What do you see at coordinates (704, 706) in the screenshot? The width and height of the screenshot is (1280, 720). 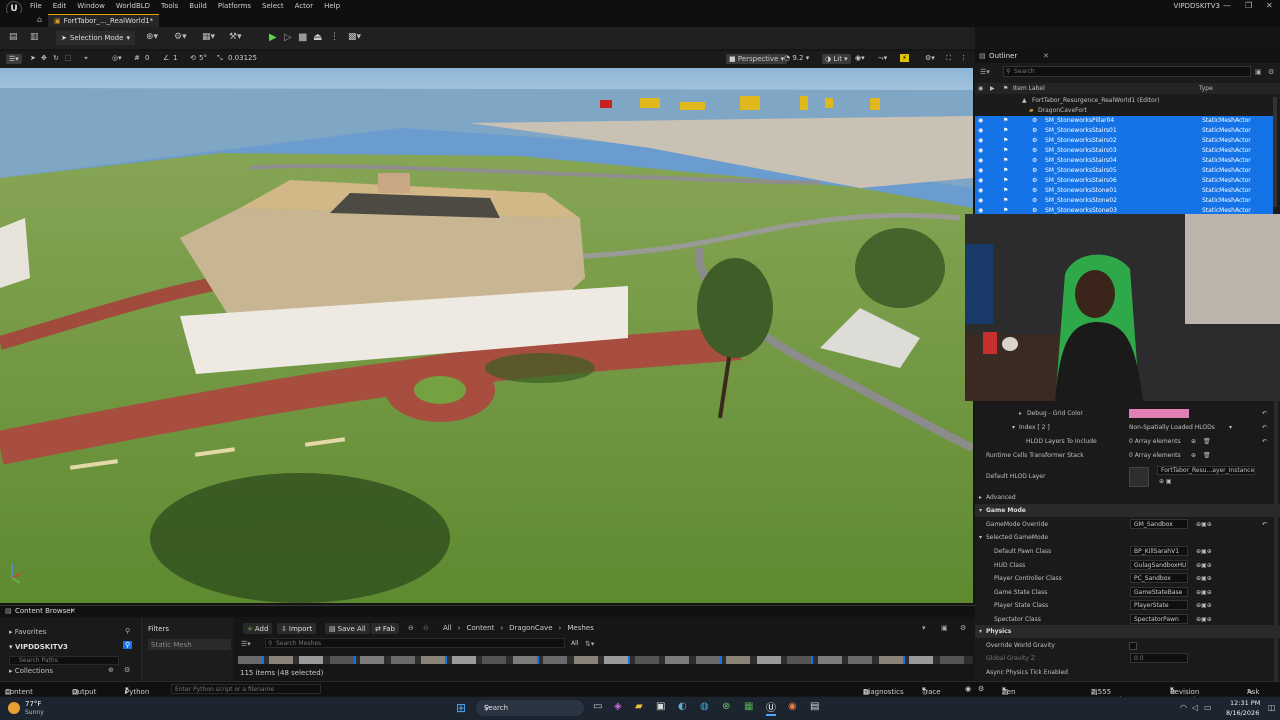 I see `edge-icon: ◍` at bounding box center [704, 706].